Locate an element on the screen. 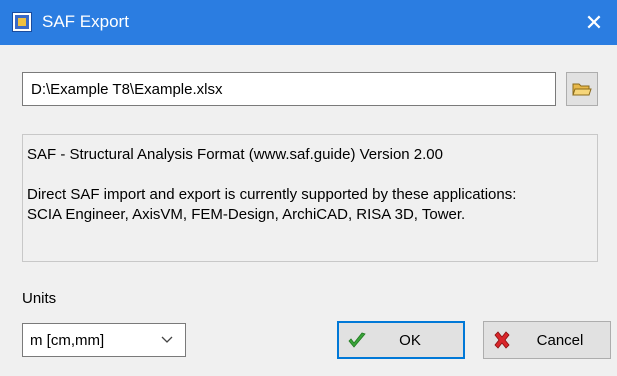 The image size is (617, 376). chevron-down-icon is located at coordinates (167, 339).